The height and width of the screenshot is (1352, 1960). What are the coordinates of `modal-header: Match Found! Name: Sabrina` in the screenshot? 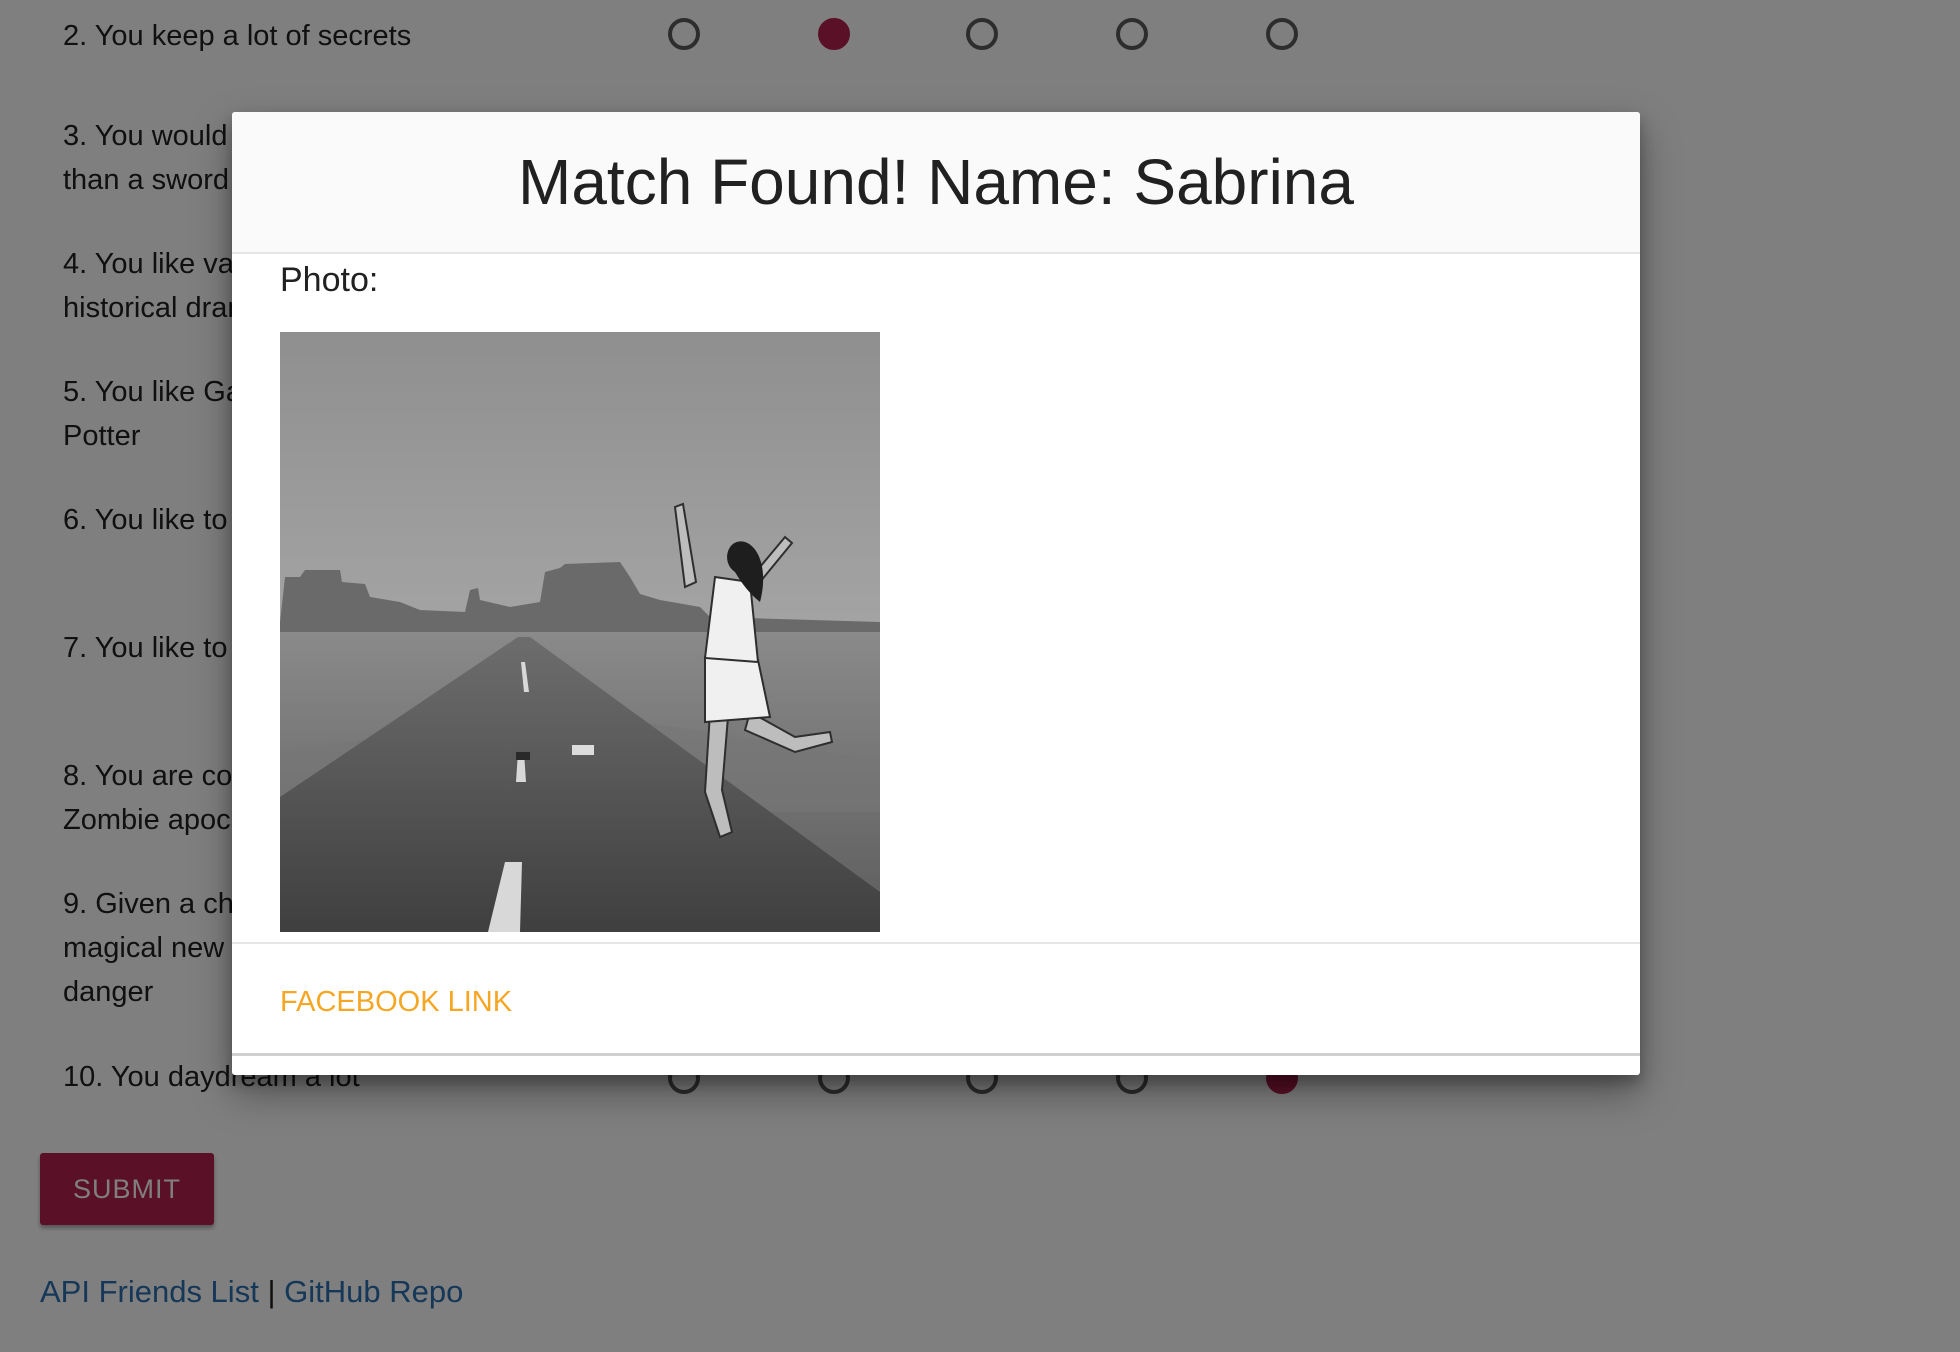 It's located at (936, 183).